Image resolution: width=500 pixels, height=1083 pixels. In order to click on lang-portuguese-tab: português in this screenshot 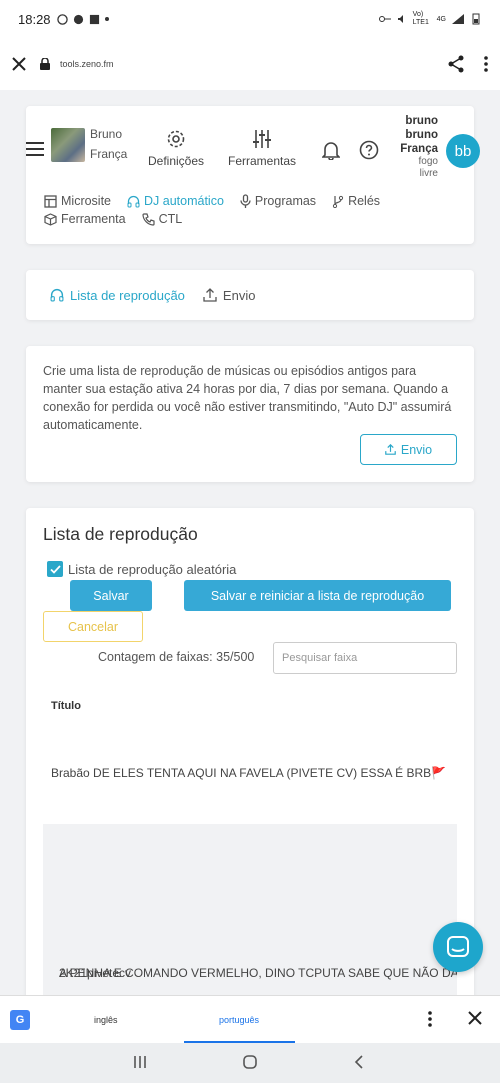, I will do `click(239, 1020)`.